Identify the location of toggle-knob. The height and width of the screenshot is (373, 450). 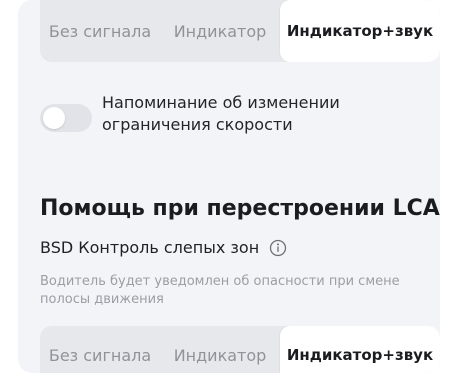
(54, 118).